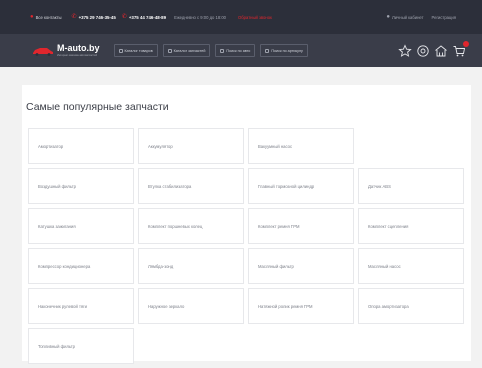 This screenshot has width=482, height=368. I want to click on nav-button-goods-catalog: Каталог товаров, so click(135, 50).